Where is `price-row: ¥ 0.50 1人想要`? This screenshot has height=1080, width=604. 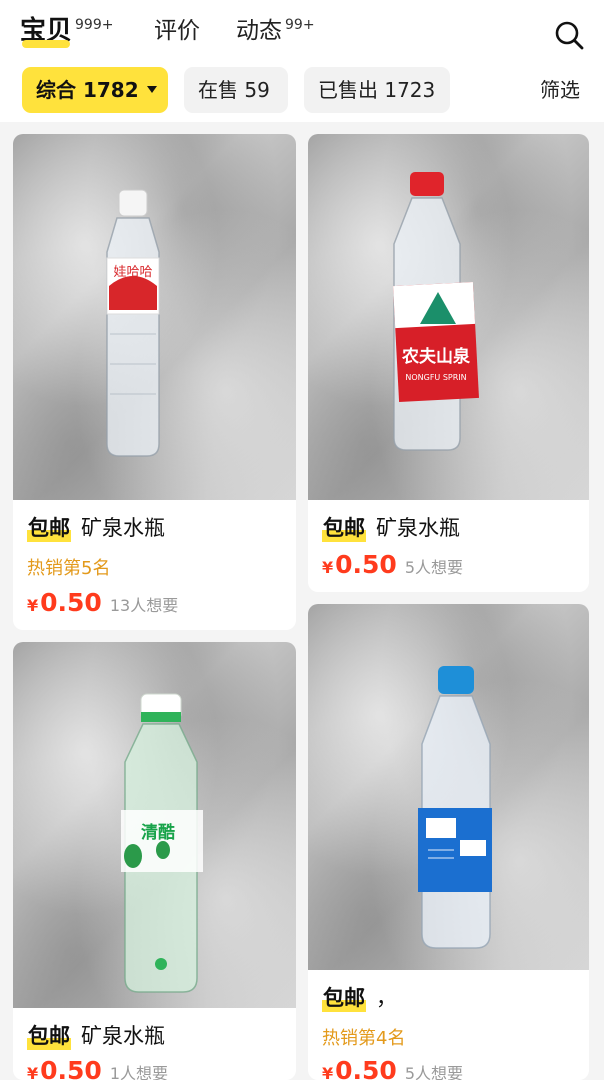 price-row: ¥ 0.50 1人想要 is located at coordinates (97, 1068).